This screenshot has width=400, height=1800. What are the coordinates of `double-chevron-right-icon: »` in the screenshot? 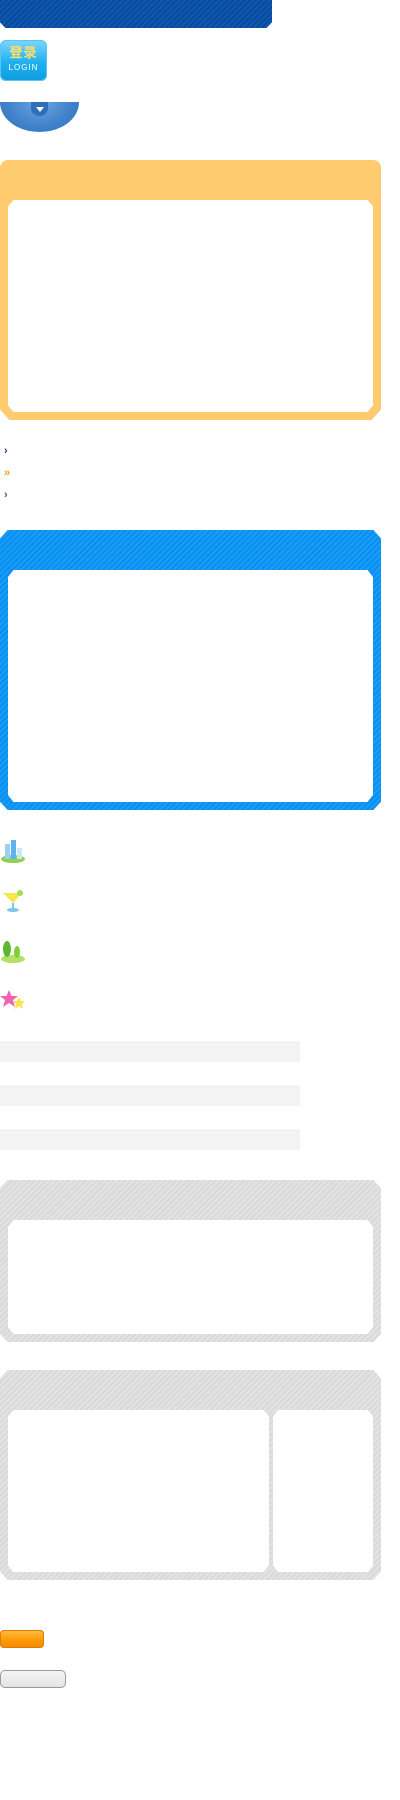 It's located at (7, 473).